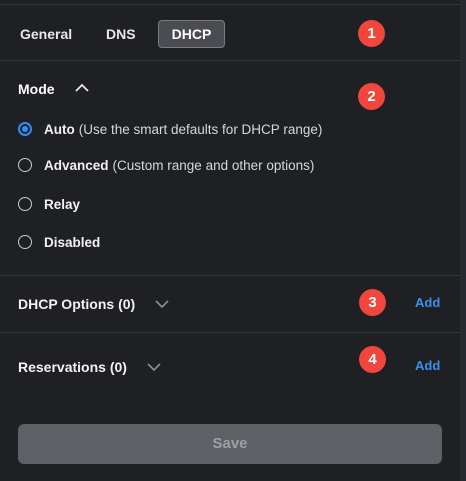 This screenshot has height=481, width=466. Describe the element at coordinates (372, 302) in the screenshot. I see `annotation-badge-3: 3` at that location.